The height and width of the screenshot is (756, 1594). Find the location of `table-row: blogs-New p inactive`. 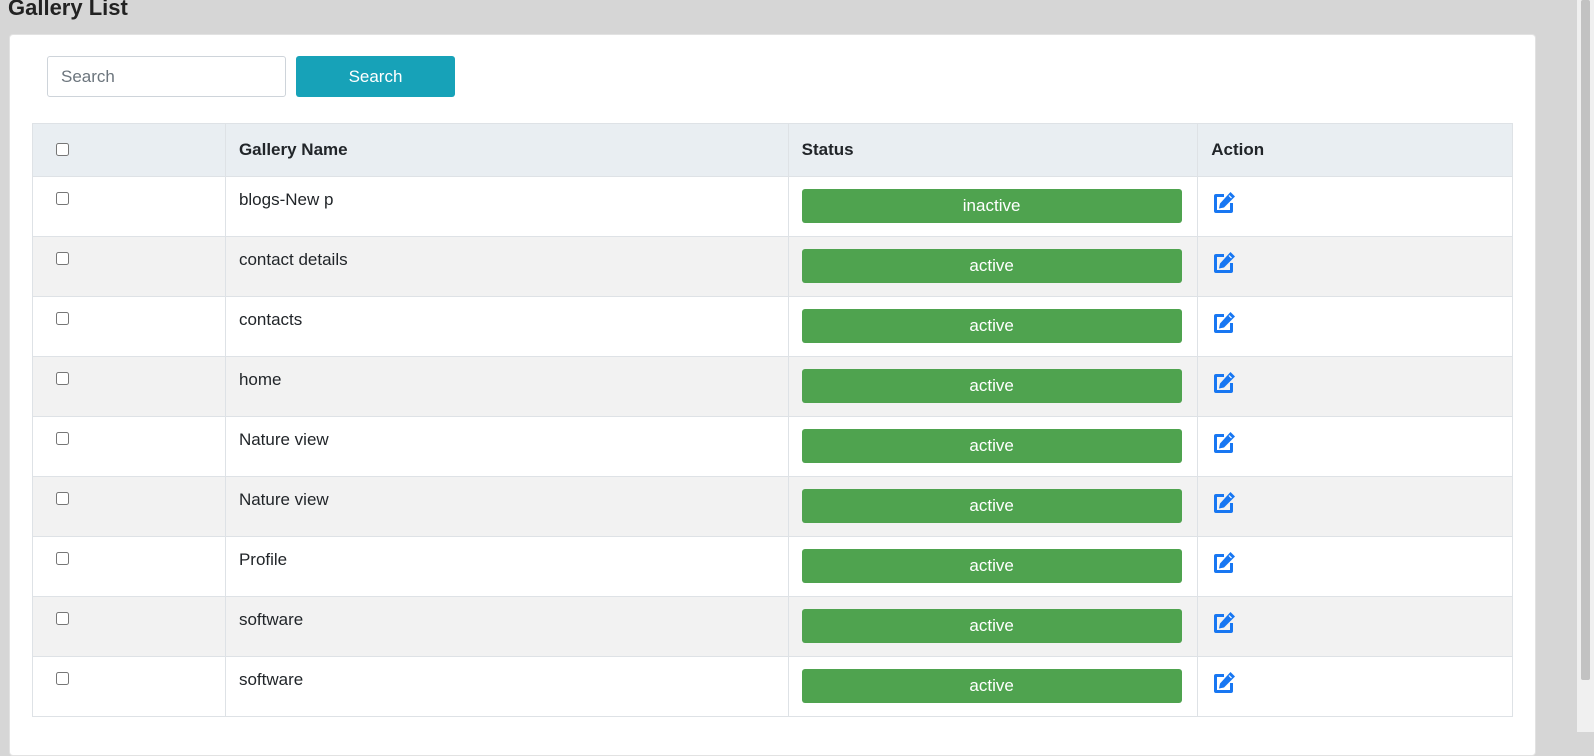

table-row: blogs-New p inactive is located at coordinates (772, 206).